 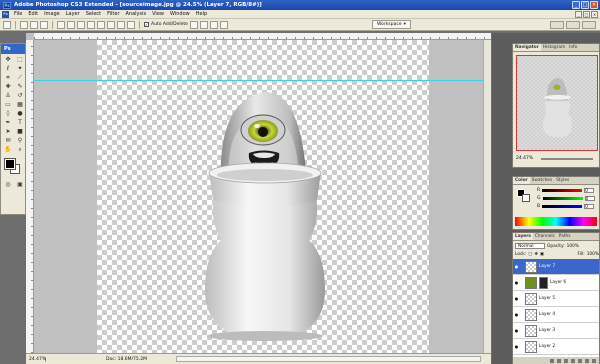 I want to click on vertical-ruler, so click(x=30, y=196).